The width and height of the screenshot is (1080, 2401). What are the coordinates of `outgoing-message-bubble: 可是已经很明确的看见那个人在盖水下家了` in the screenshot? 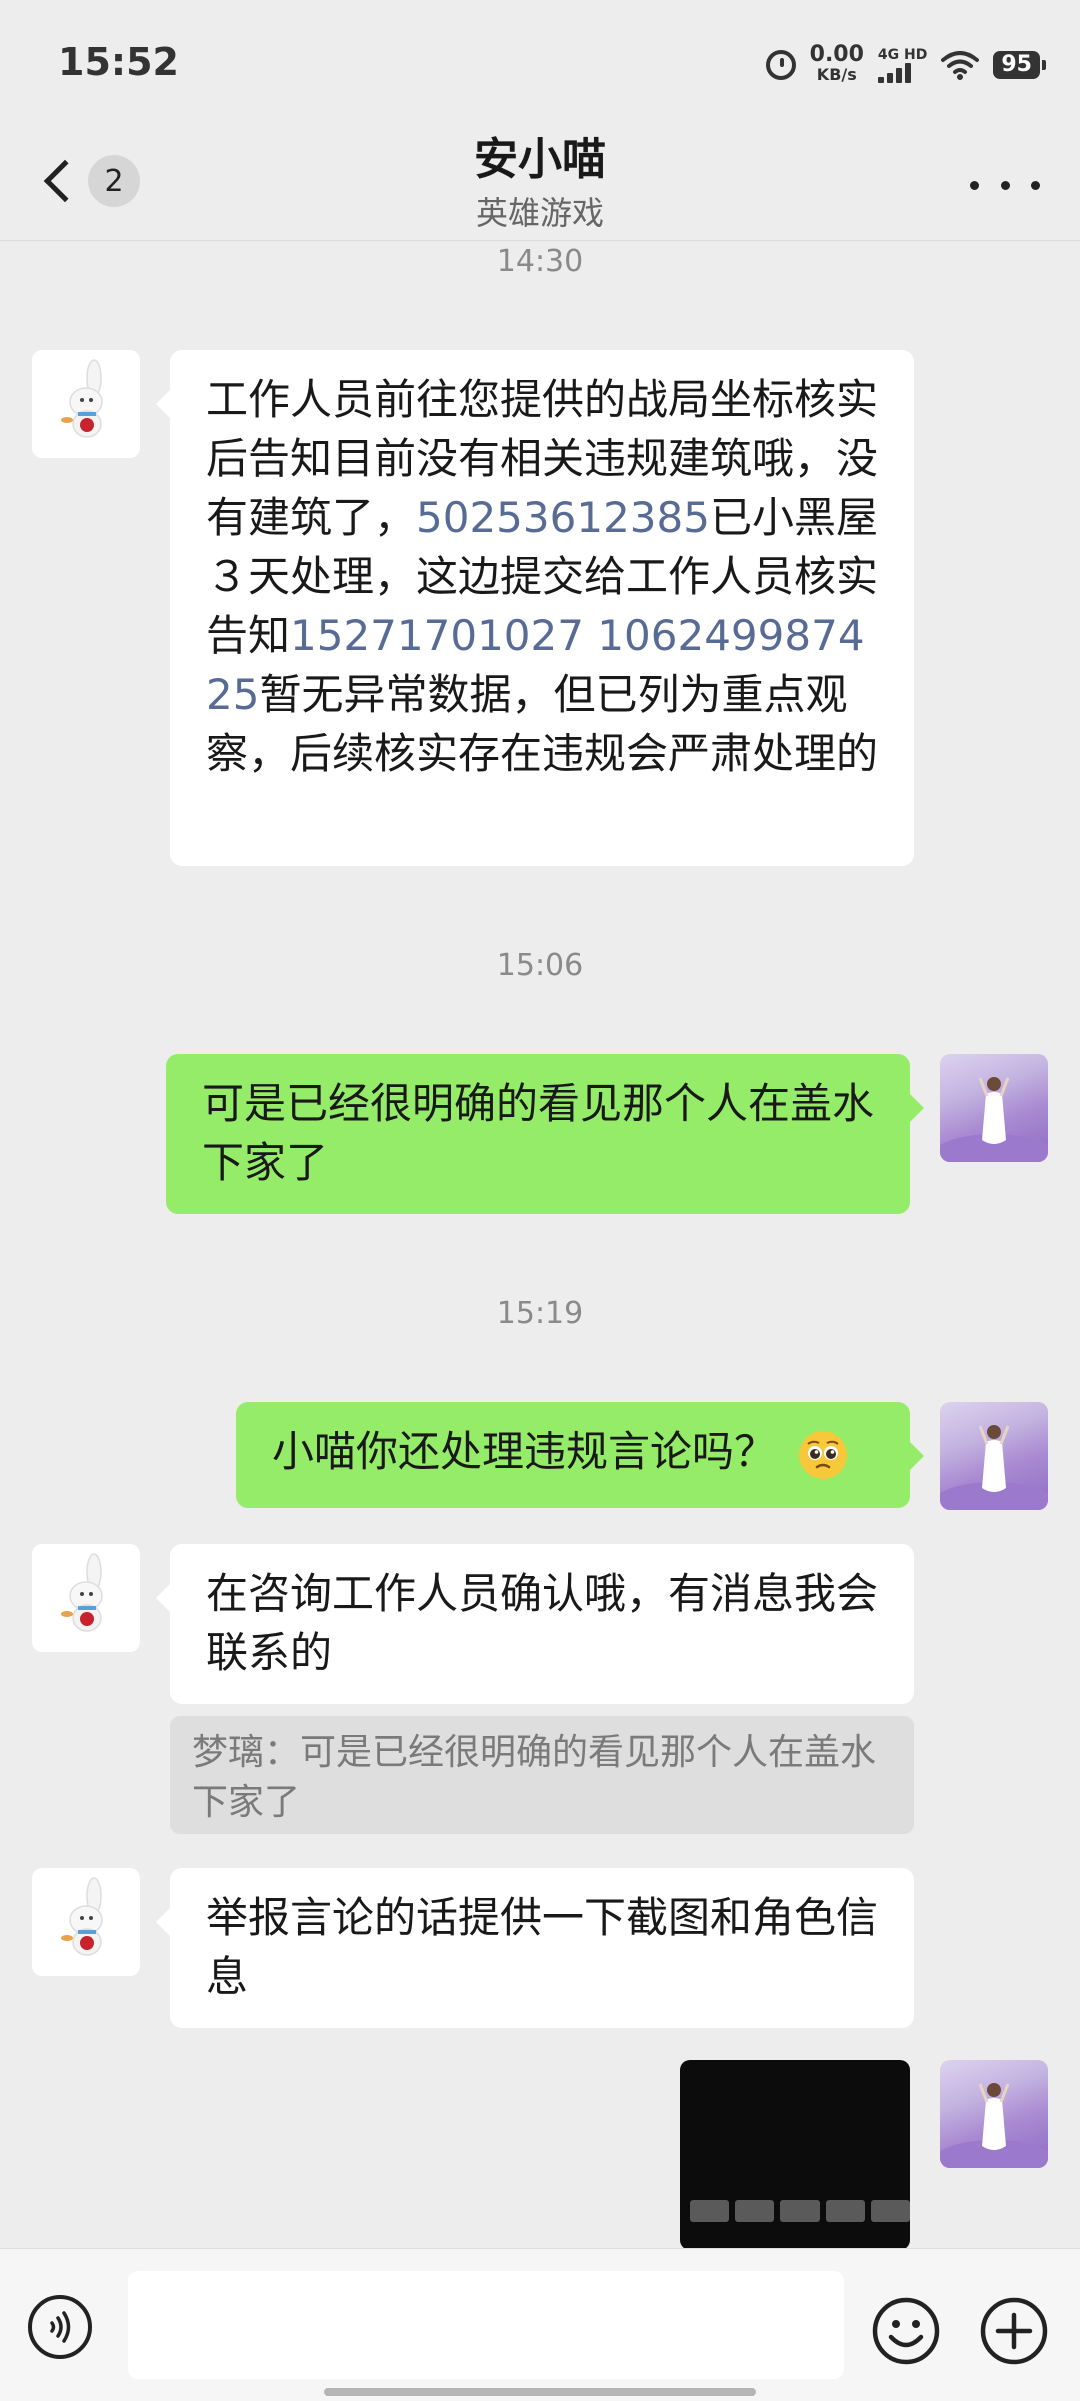 It's located at (545, 1134).